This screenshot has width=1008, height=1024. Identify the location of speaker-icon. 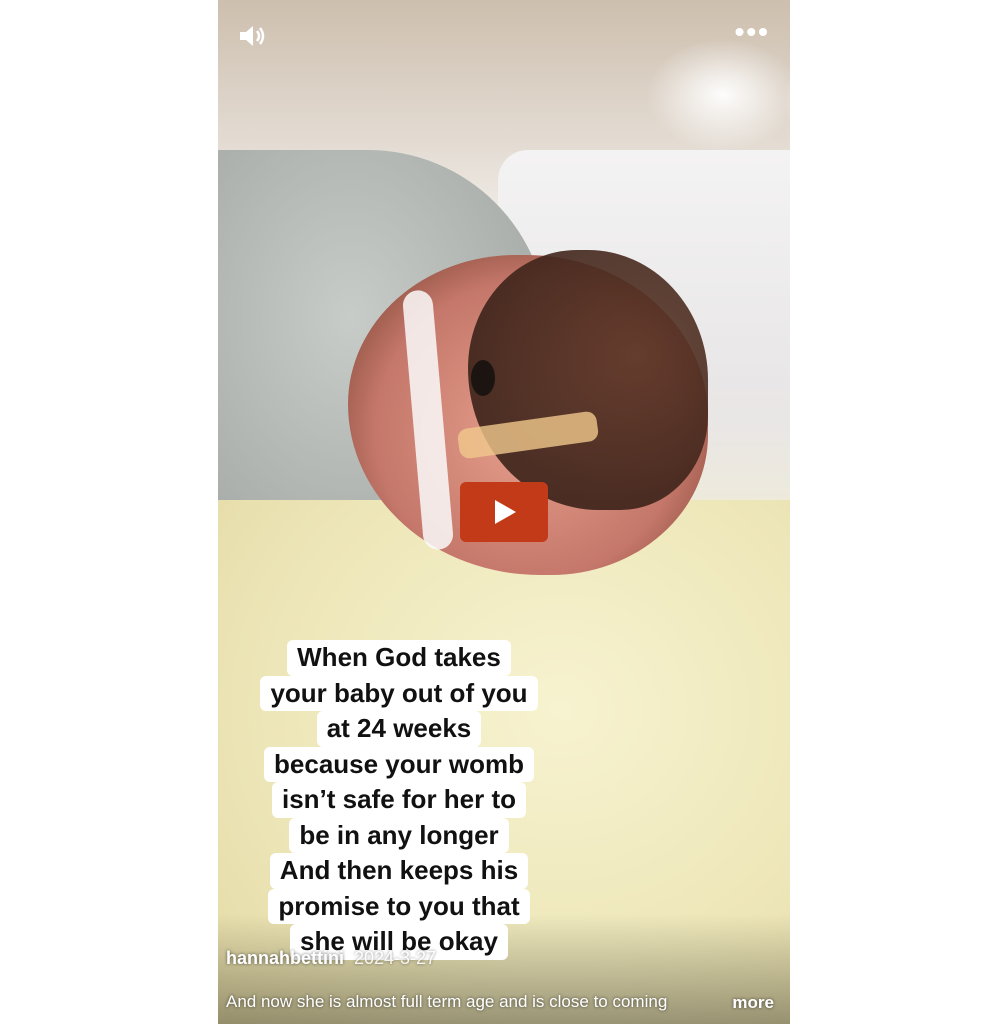
(252, 36).